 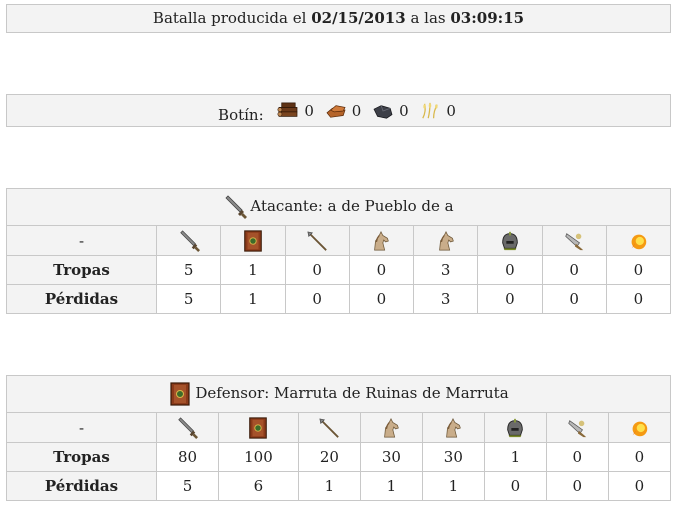 I want to click on defender-title-cell: Defensor: Marruta de Ruinas de Marruta, so click(x=338, y=394).